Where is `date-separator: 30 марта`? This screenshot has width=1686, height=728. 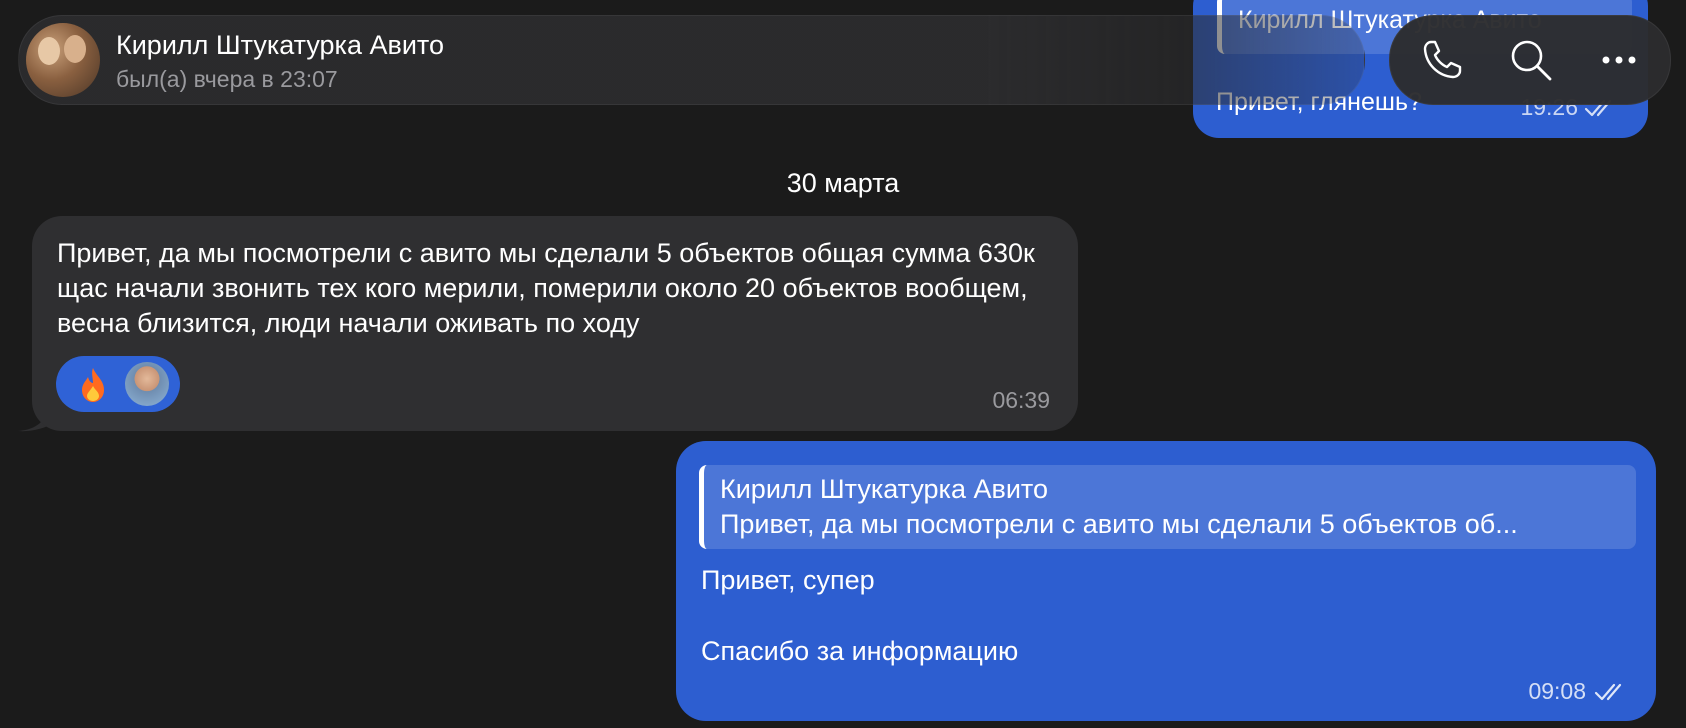 date-separator: 30 марта is located at coordinates (843, 183).